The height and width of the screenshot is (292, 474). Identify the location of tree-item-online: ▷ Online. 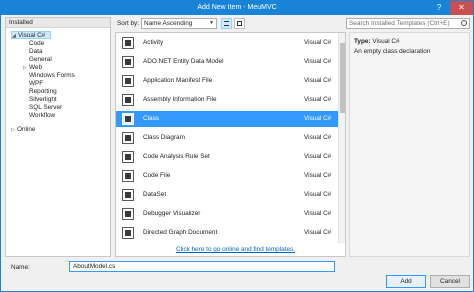
(23, 130).